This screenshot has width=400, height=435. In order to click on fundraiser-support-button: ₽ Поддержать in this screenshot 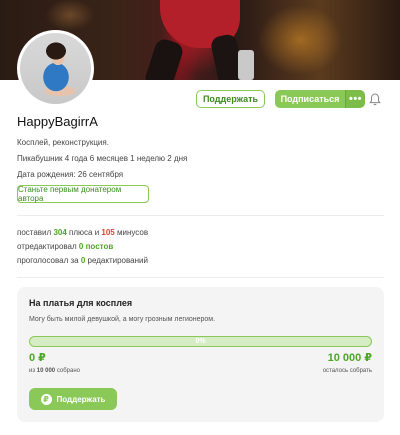, I will do `click(73, 399)`.